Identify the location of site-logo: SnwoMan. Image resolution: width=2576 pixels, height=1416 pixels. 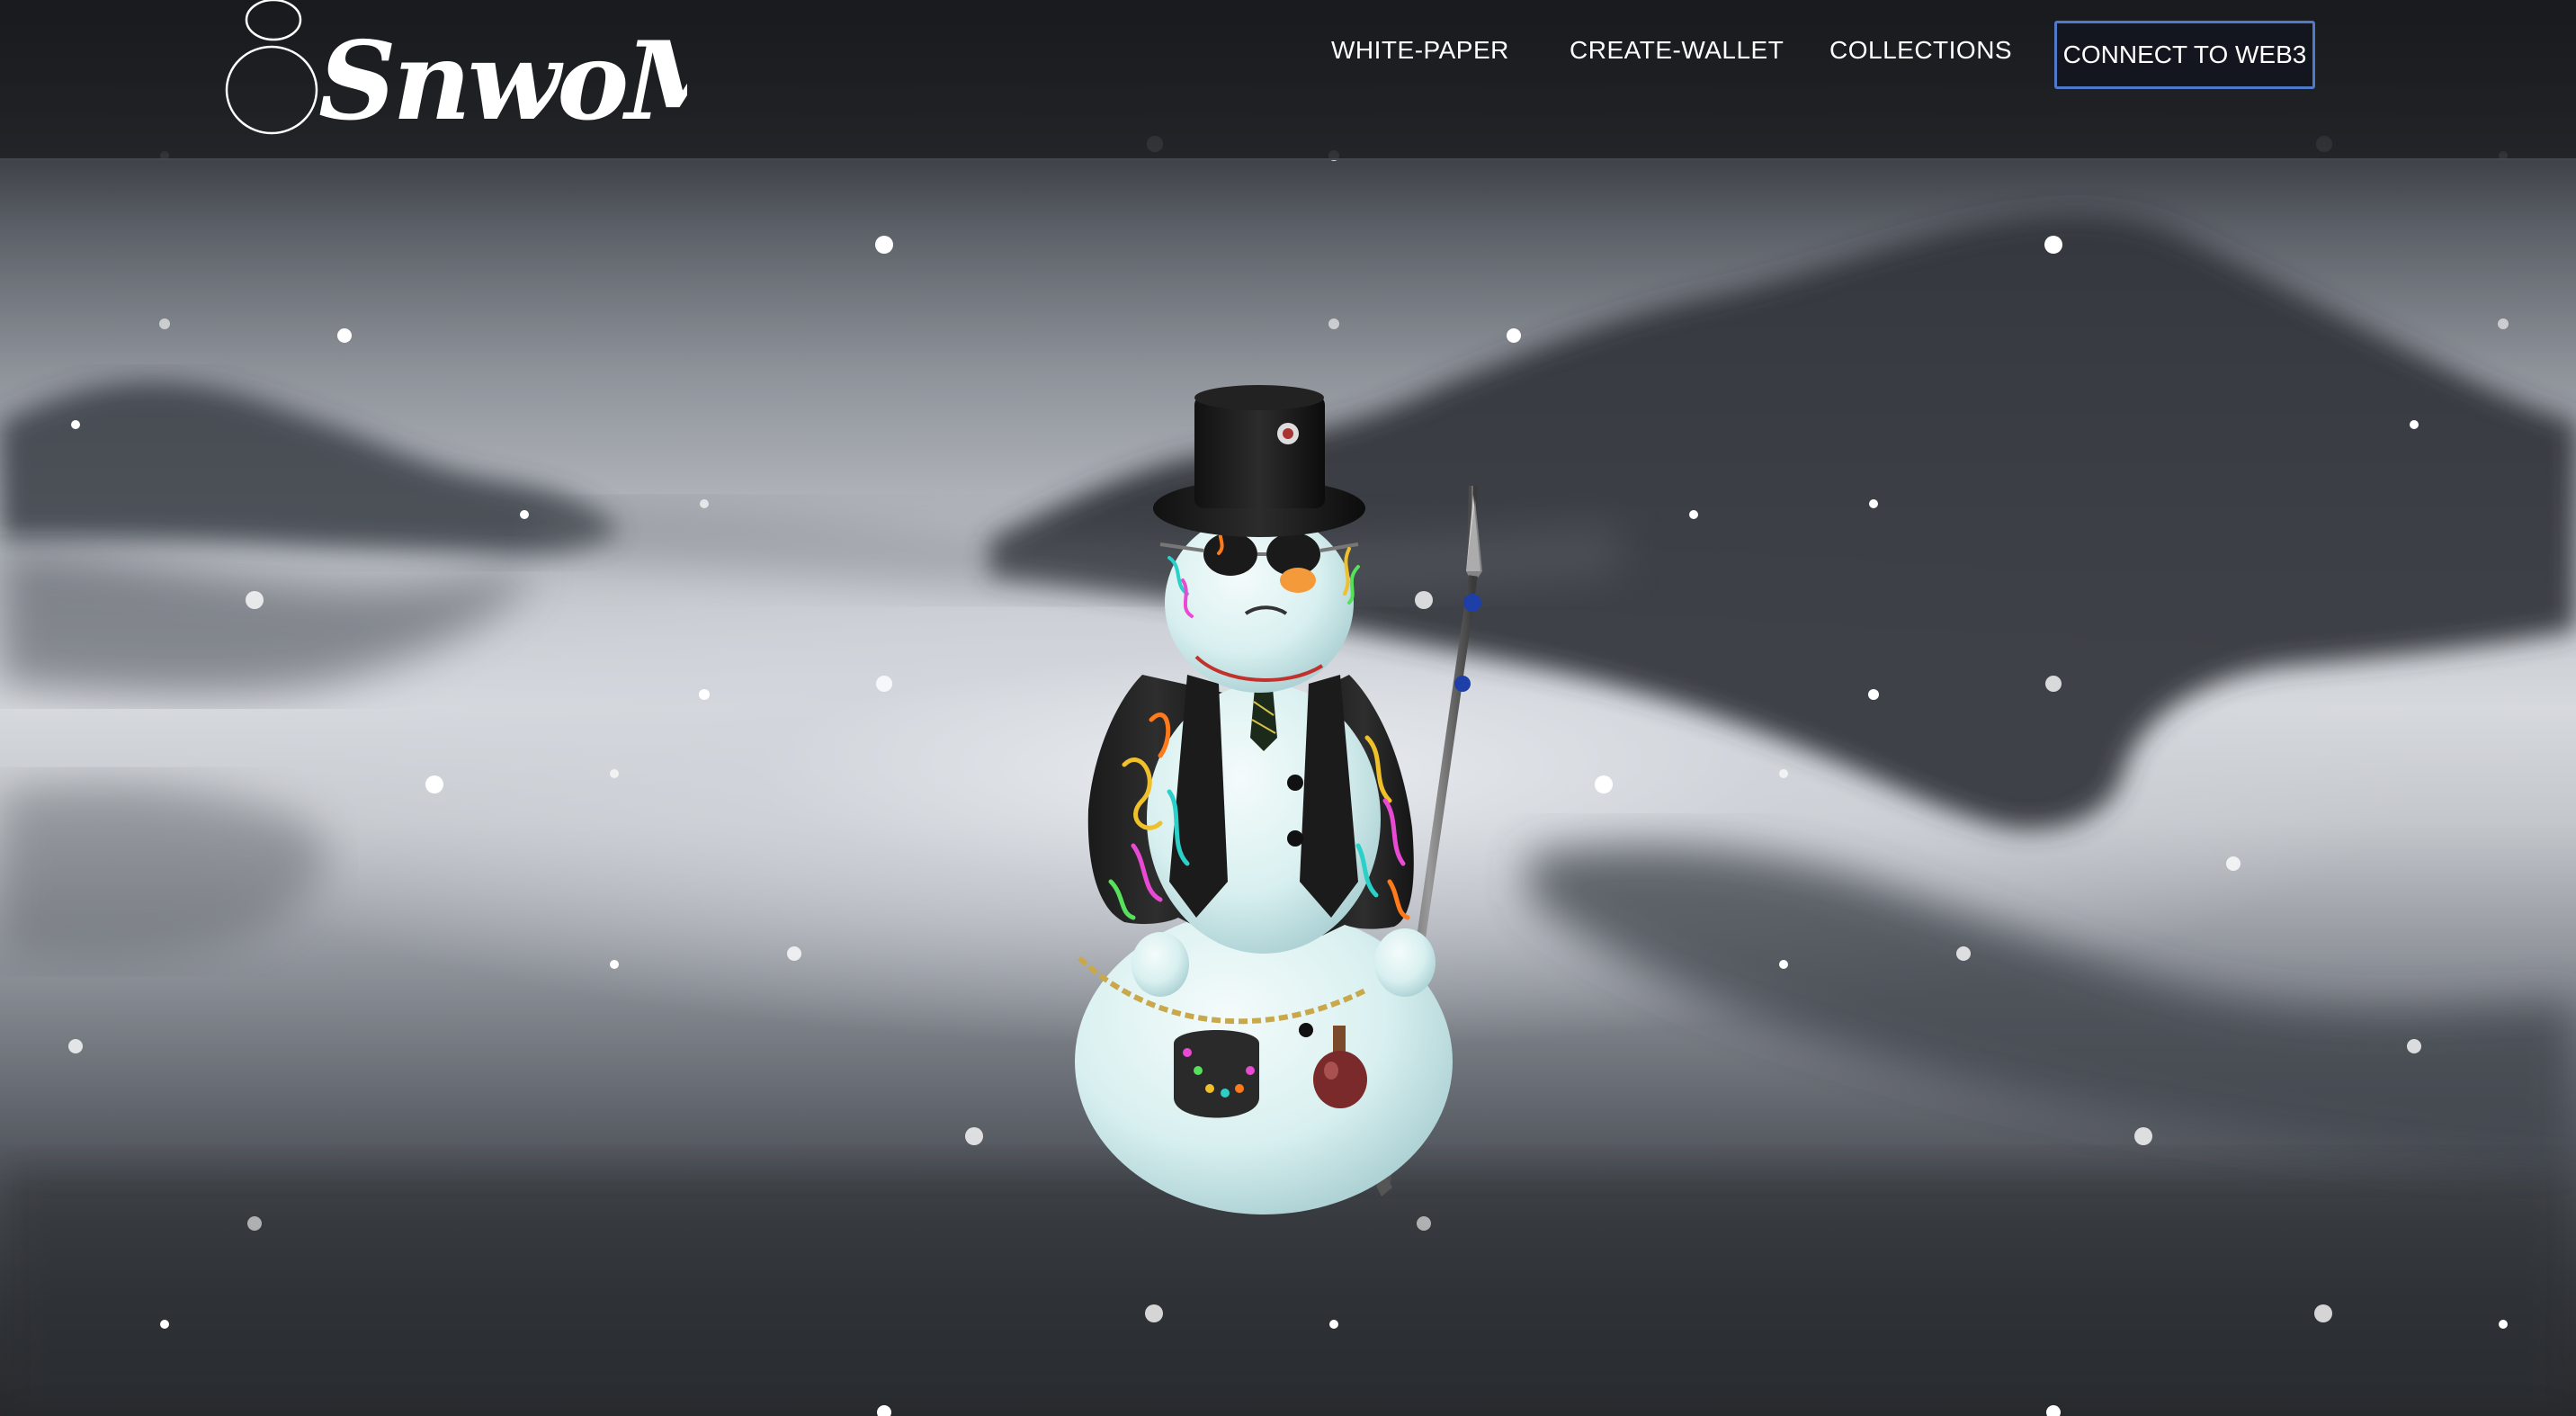
(552, 72).